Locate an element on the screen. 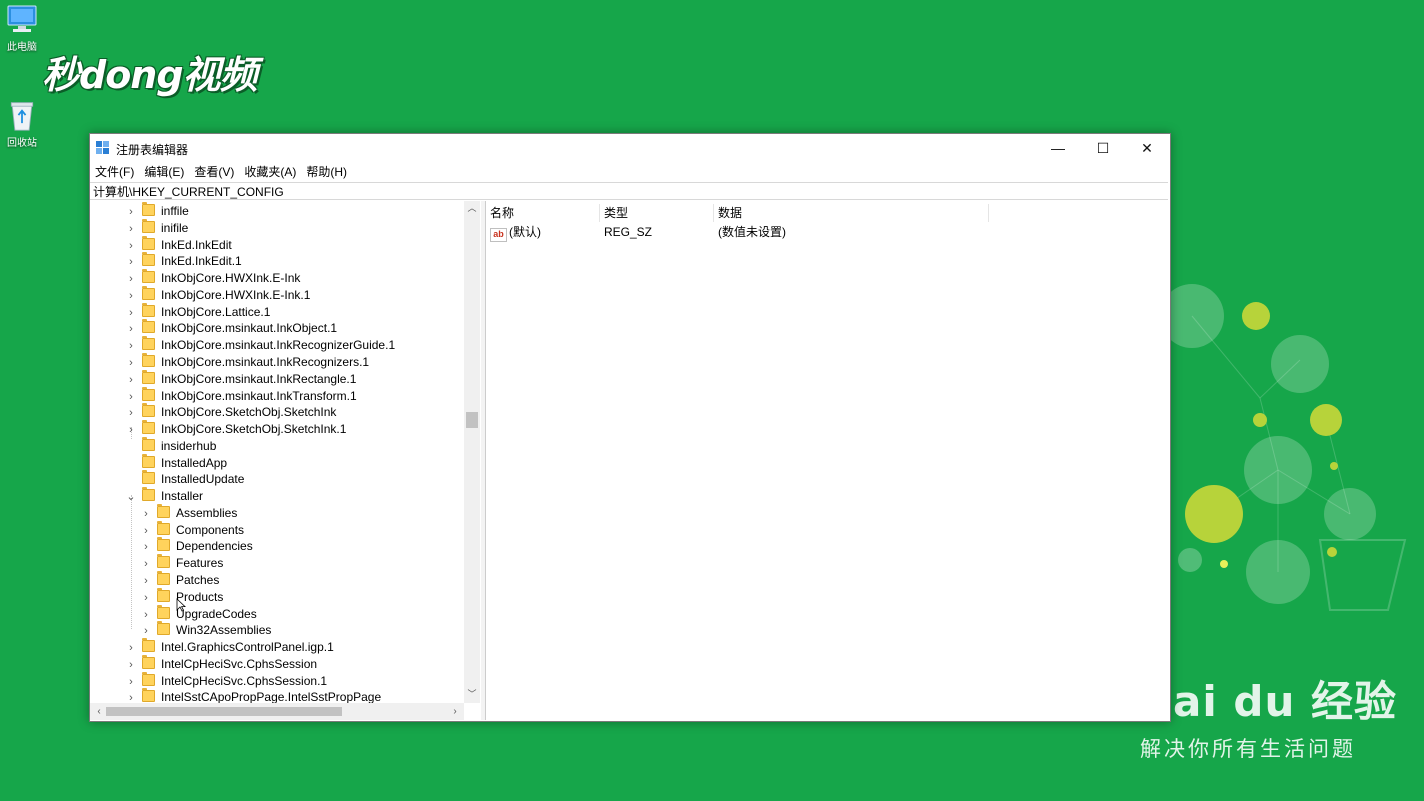 This screenshot has width=1424, height=801. tree-horizontal-scrollbar: ‹ › is located at coordinates (277, 711).